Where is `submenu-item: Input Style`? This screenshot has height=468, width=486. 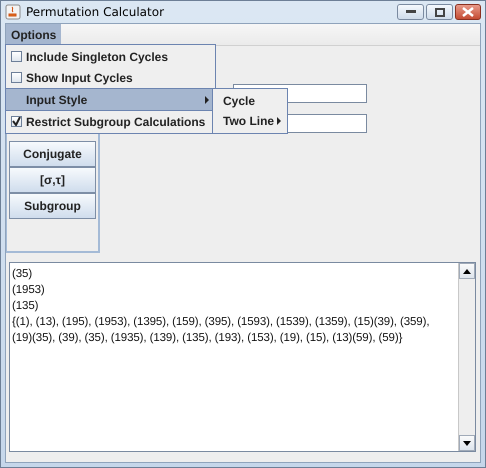 submenu-item: Input Style is located at coordinates (110, 99).